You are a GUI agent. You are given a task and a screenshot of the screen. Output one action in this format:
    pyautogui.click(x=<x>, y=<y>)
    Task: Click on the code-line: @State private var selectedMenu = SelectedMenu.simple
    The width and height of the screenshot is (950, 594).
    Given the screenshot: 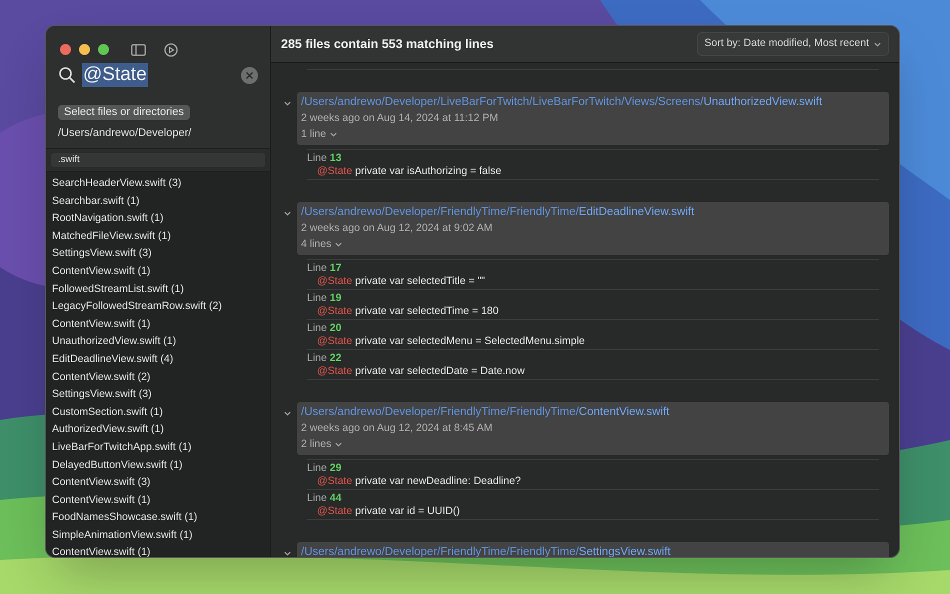 What is the action you would take?
    pyautogui.click(x=593, y=341)
    